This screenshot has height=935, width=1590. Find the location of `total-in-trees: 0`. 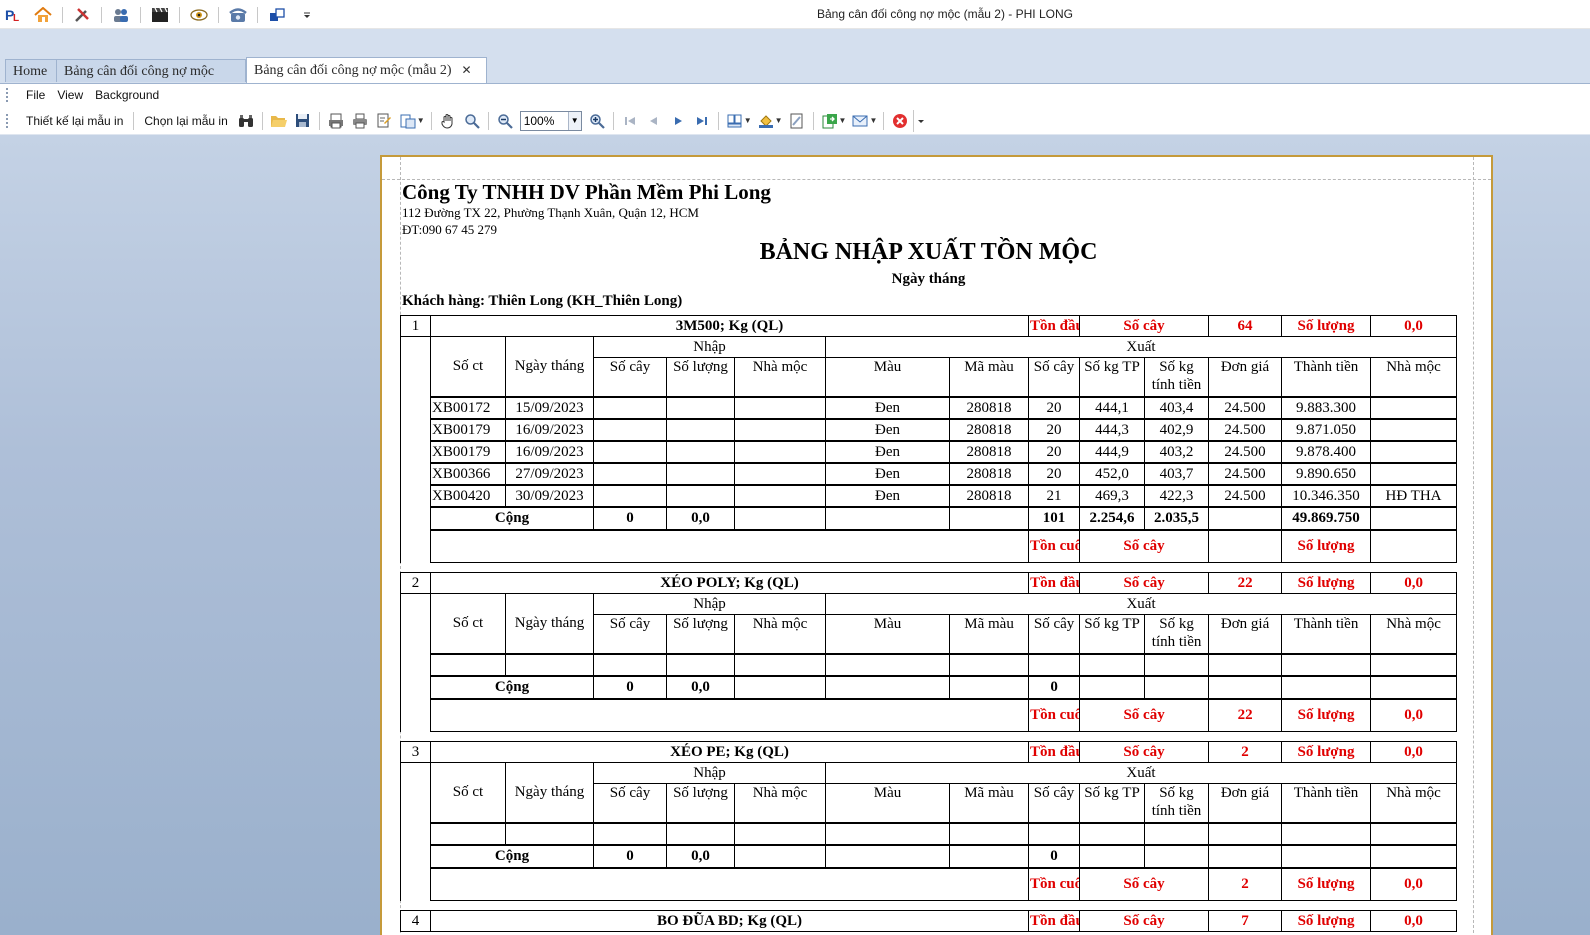

total-in-trees: 0 is located at coordinates (630, 687).